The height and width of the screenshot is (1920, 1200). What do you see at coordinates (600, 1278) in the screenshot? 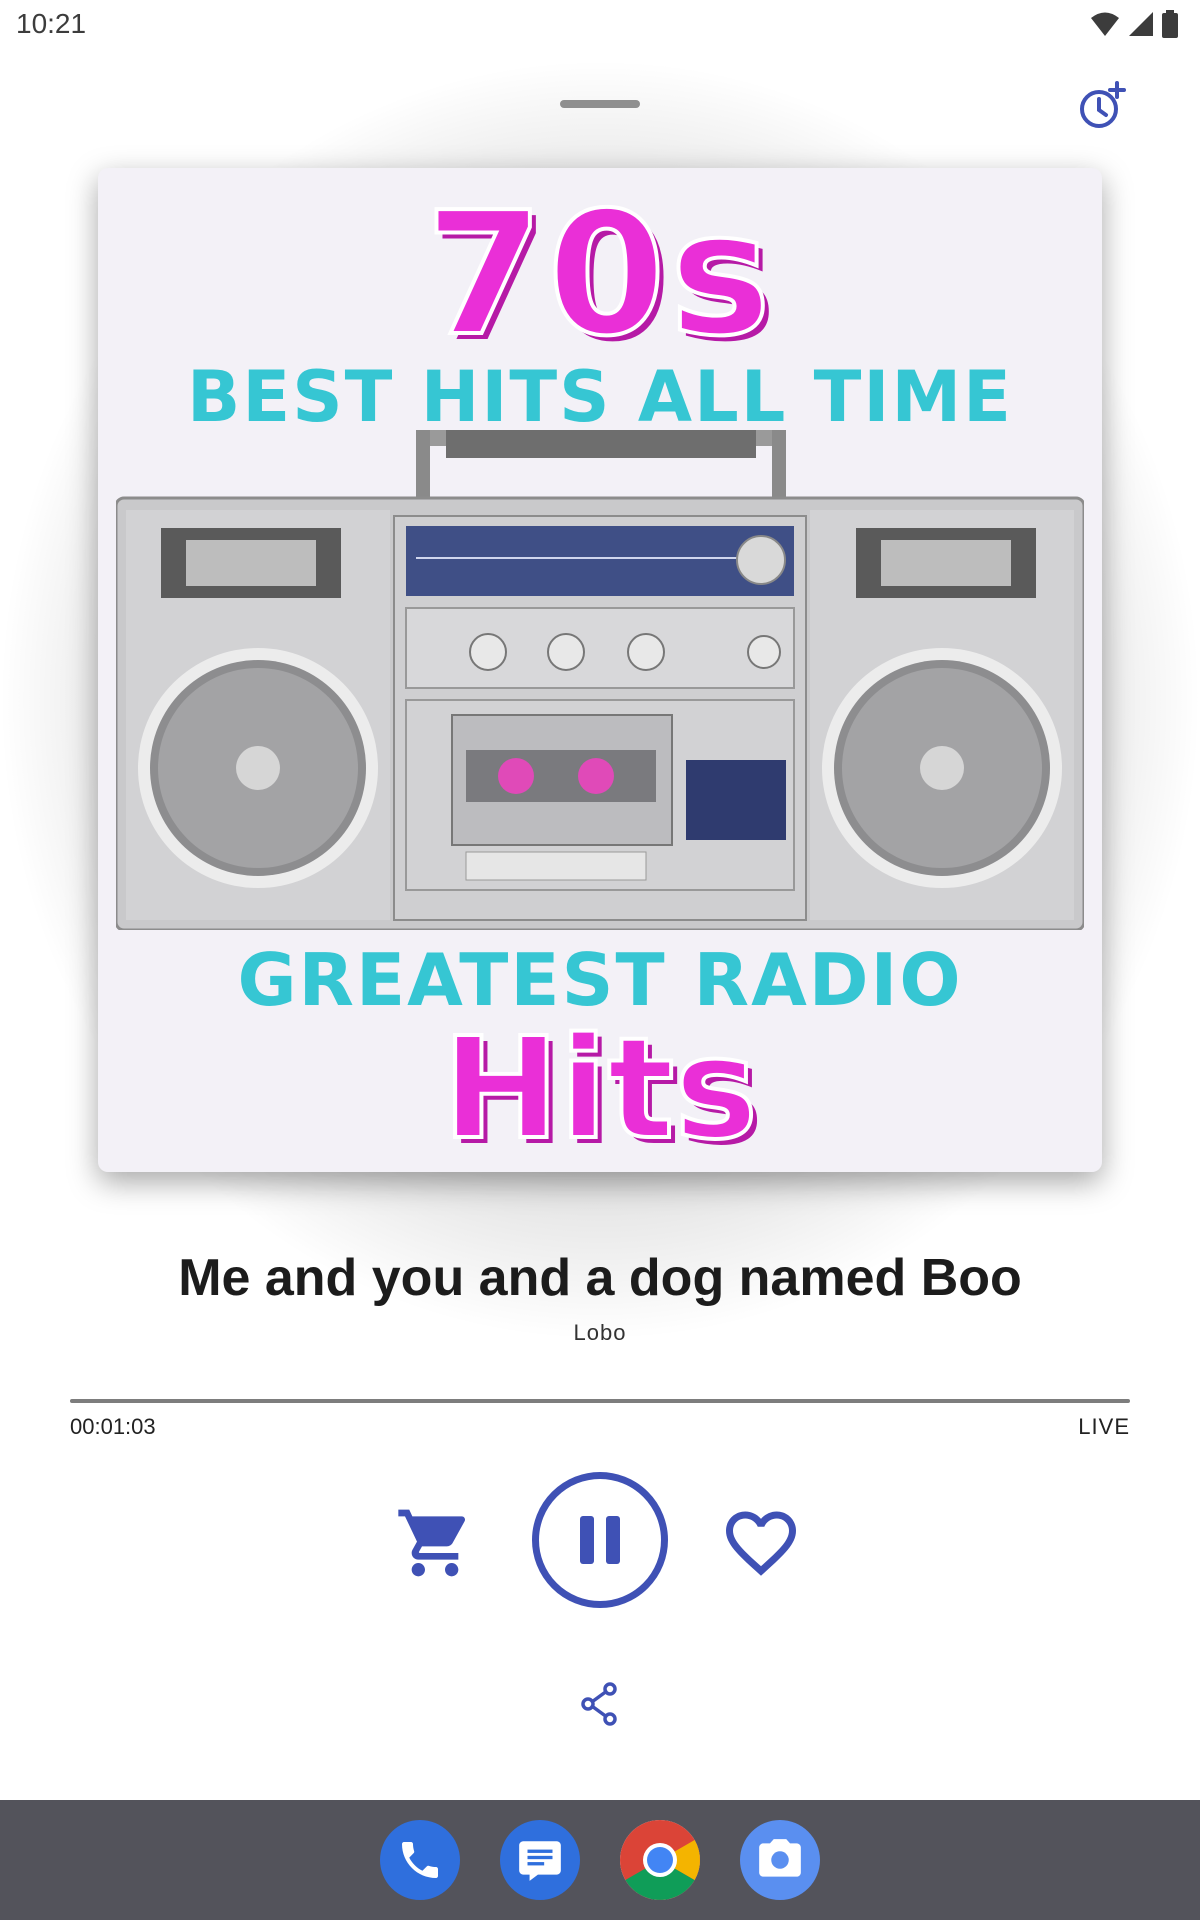
I see `song-title: Me and you and a dog named Boo` at bounding box center [600, 1278].